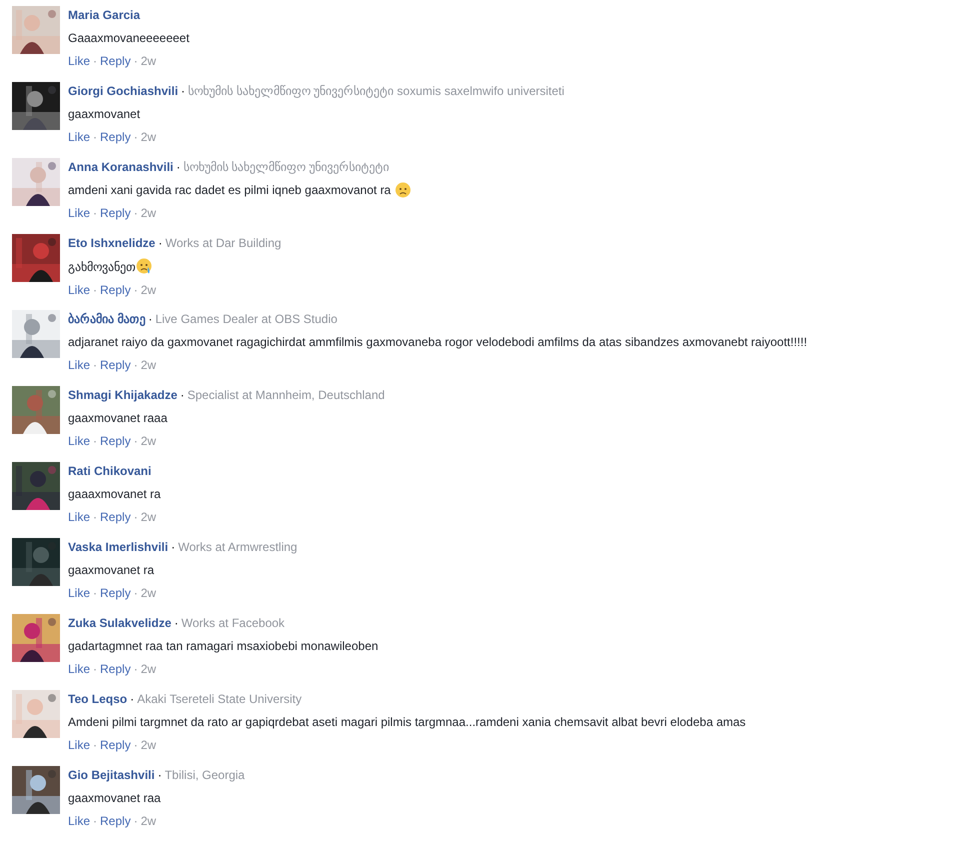  I want to click on commenter-name: Teo Leqso, so click(98, 699).